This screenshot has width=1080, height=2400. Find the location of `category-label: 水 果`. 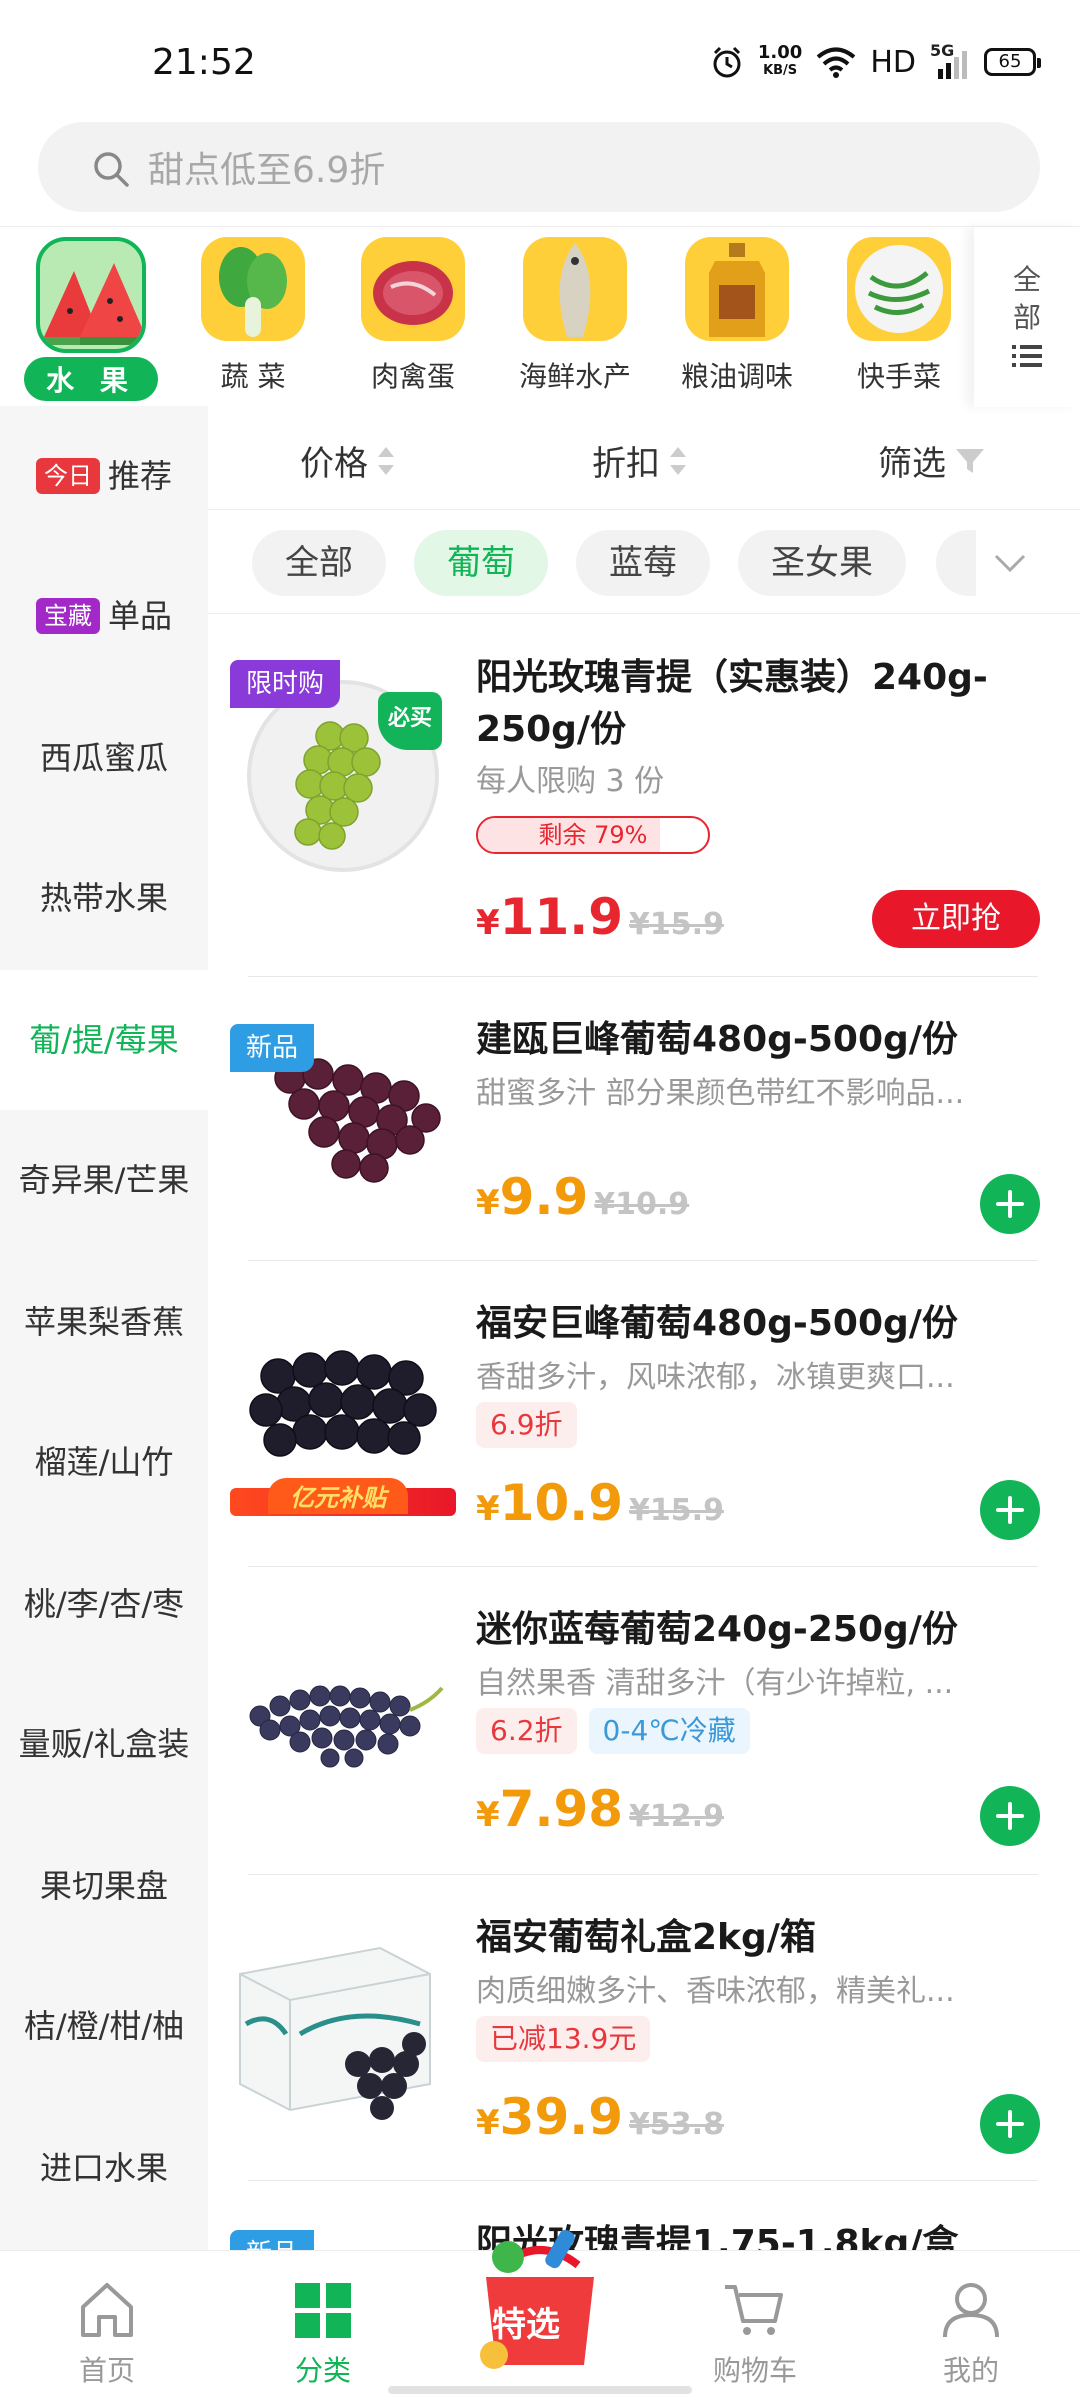

category-label: 水 果 is located at coordinates (91, 379).